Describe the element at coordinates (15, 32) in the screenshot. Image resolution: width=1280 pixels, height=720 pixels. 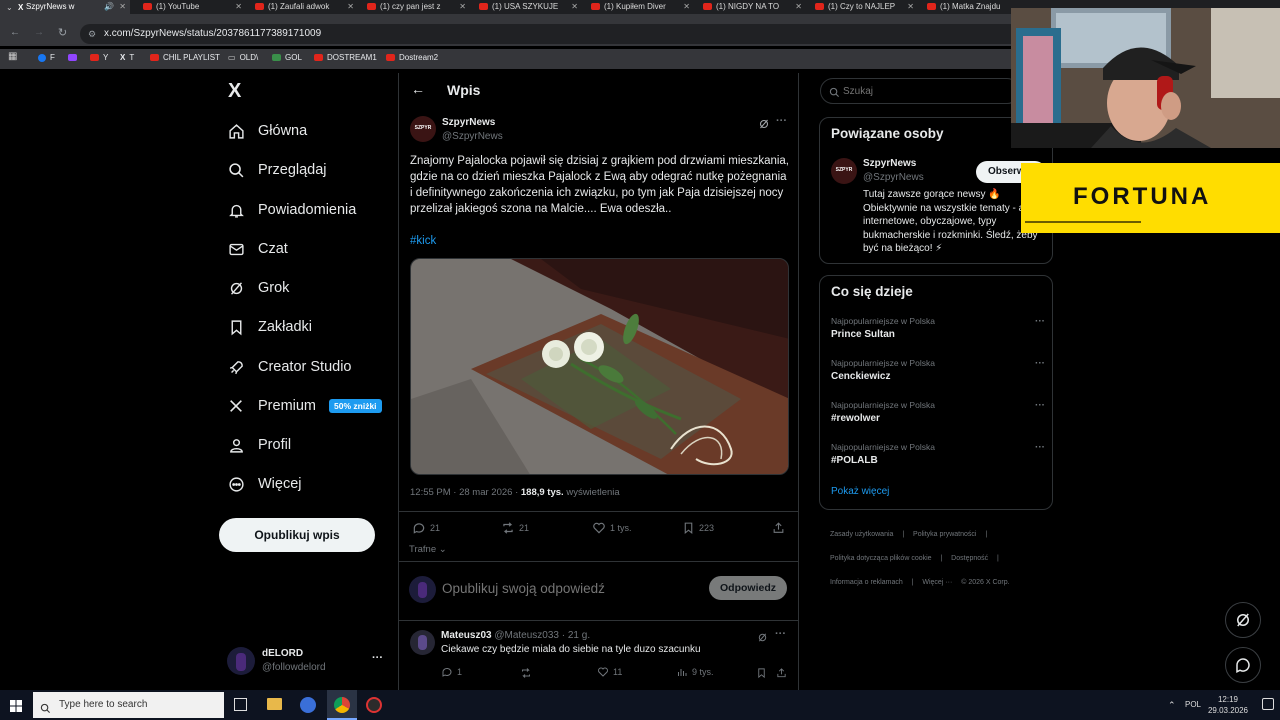
I see `back-icon: ←` at that location.